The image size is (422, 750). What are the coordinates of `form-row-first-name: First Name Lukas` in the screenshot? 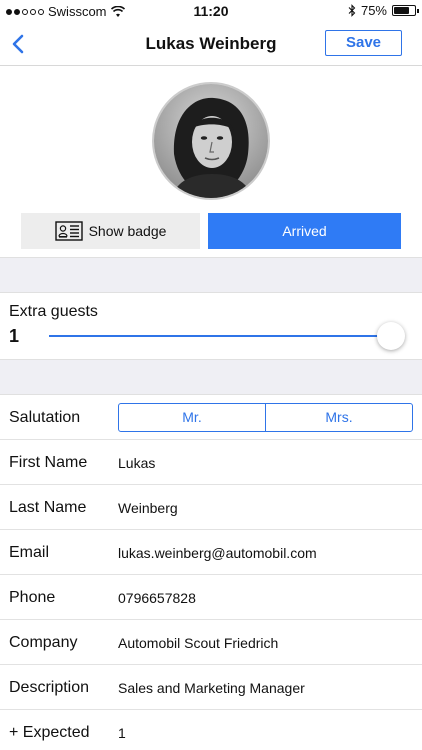 It's located at (211, 462).